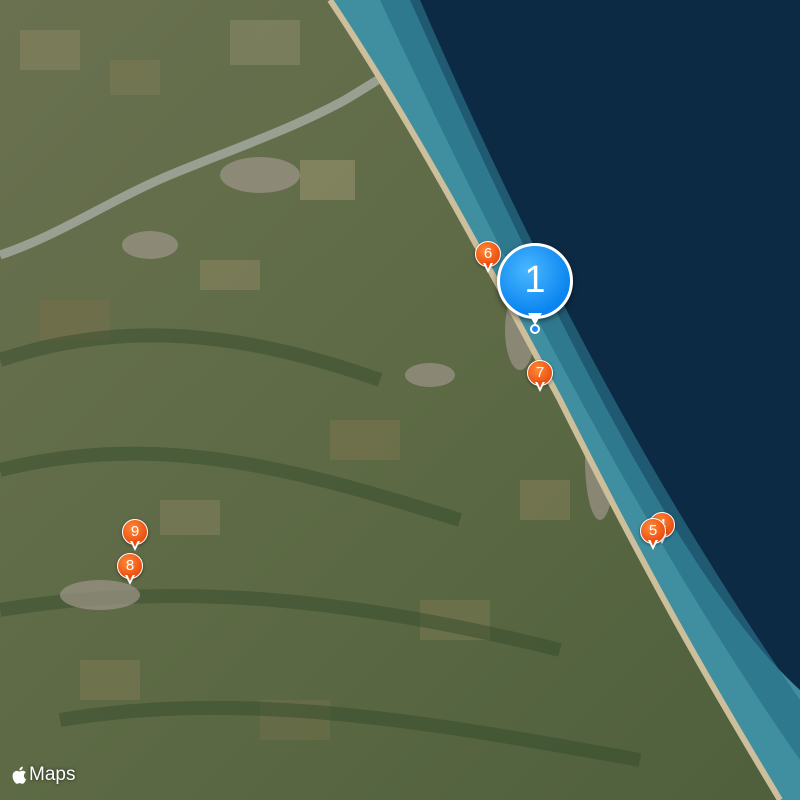  I want to click on map-pin-5: 5, so click(653, 535).